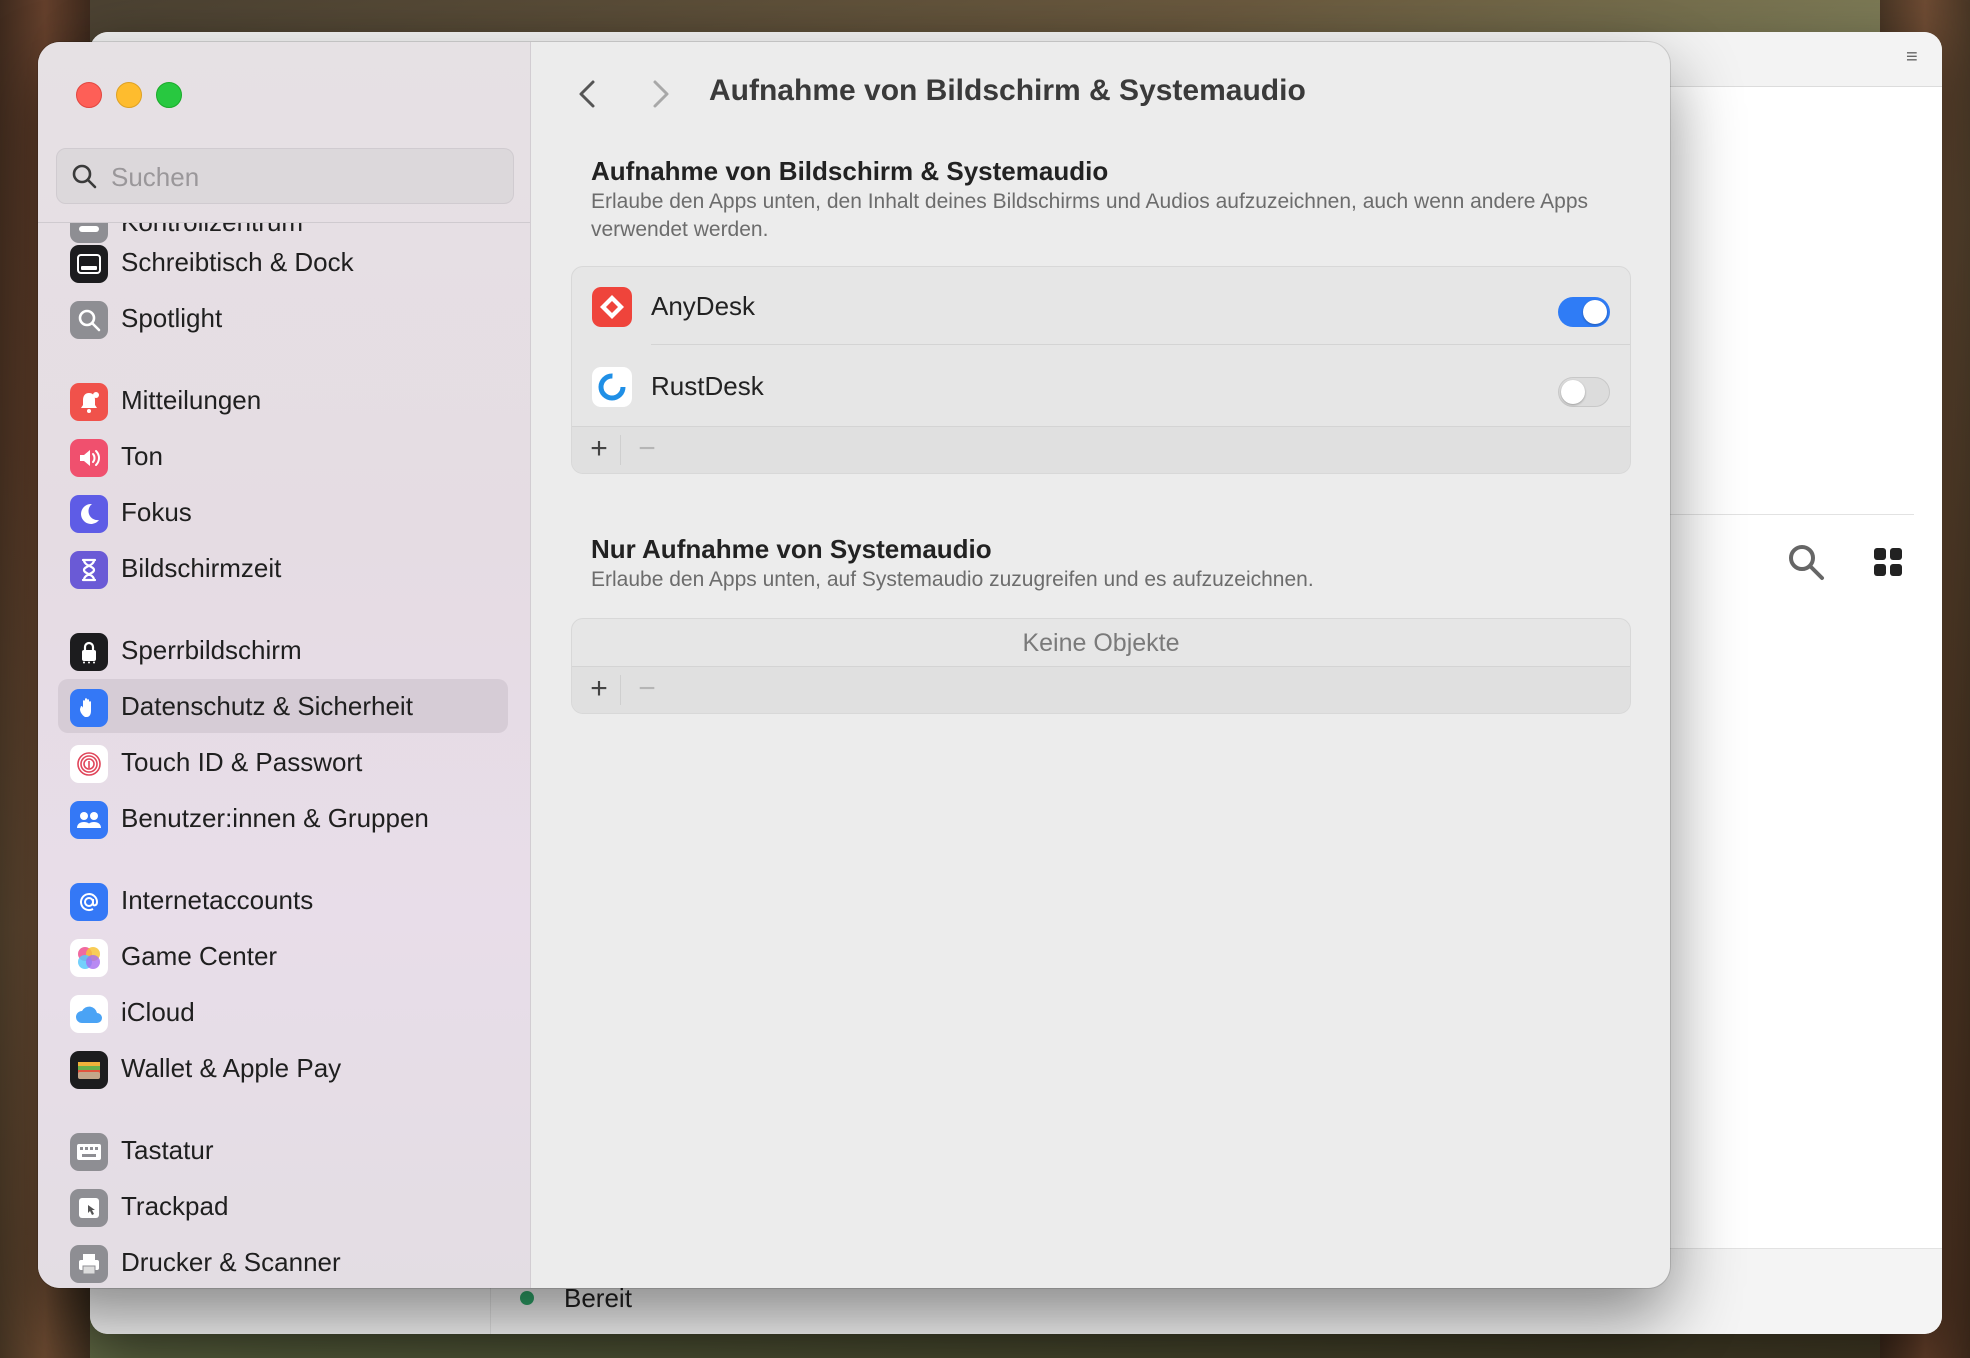 The image size is (1970, 1358). Describe the element at coordinates (703, 306) in the screenshot. I see `app-name: AnyDesk` at that location.